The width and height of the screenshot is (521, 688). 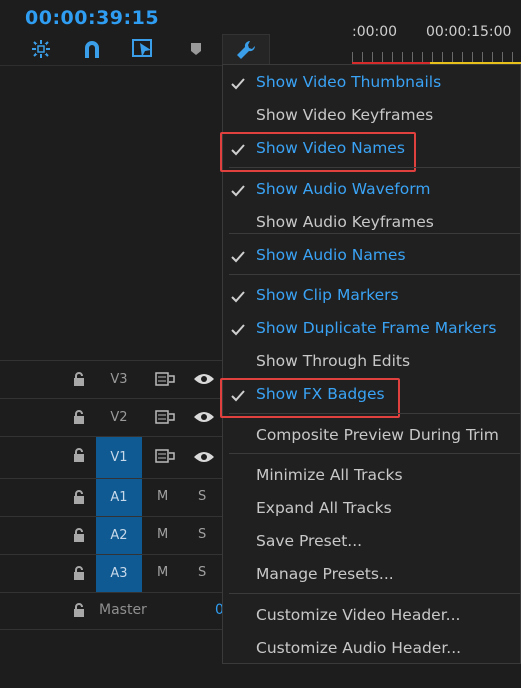 I want to click on snap-magnet-icon, so click(x=92, y=49).